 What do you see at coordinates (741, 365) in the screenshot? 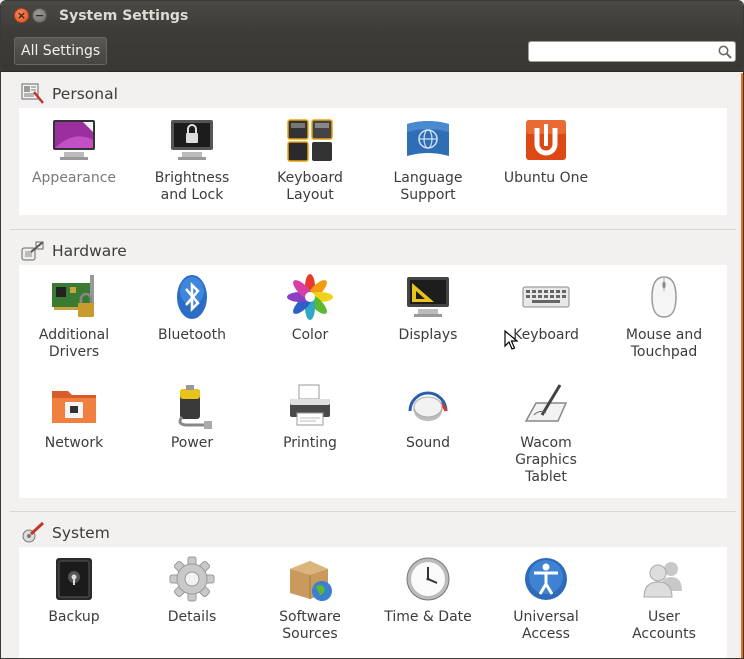
I see `scrollbar` at bounding box center [741, 365].